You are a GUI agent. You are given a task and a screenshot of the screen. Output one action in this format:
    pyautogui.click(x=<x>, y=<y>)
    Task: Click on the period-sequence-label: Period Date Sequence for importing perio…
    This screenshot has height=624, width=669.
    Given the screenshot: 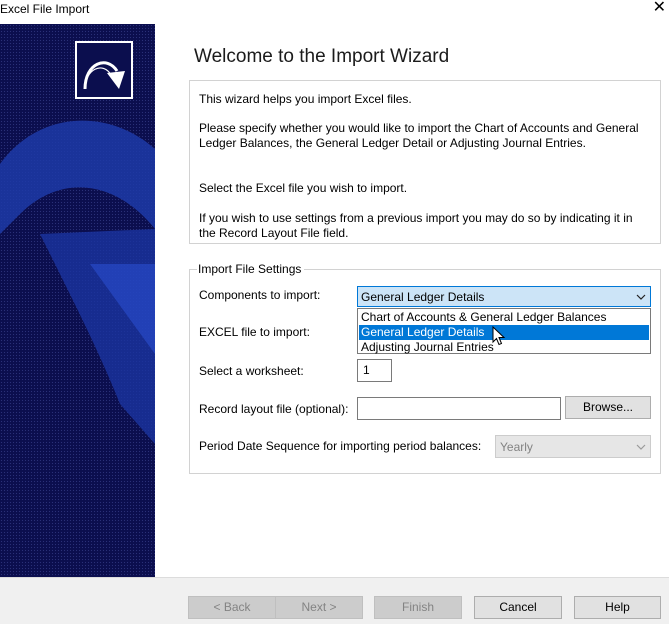 What is the action you would take?
    pyautogui.click(x=340, y=446)
    